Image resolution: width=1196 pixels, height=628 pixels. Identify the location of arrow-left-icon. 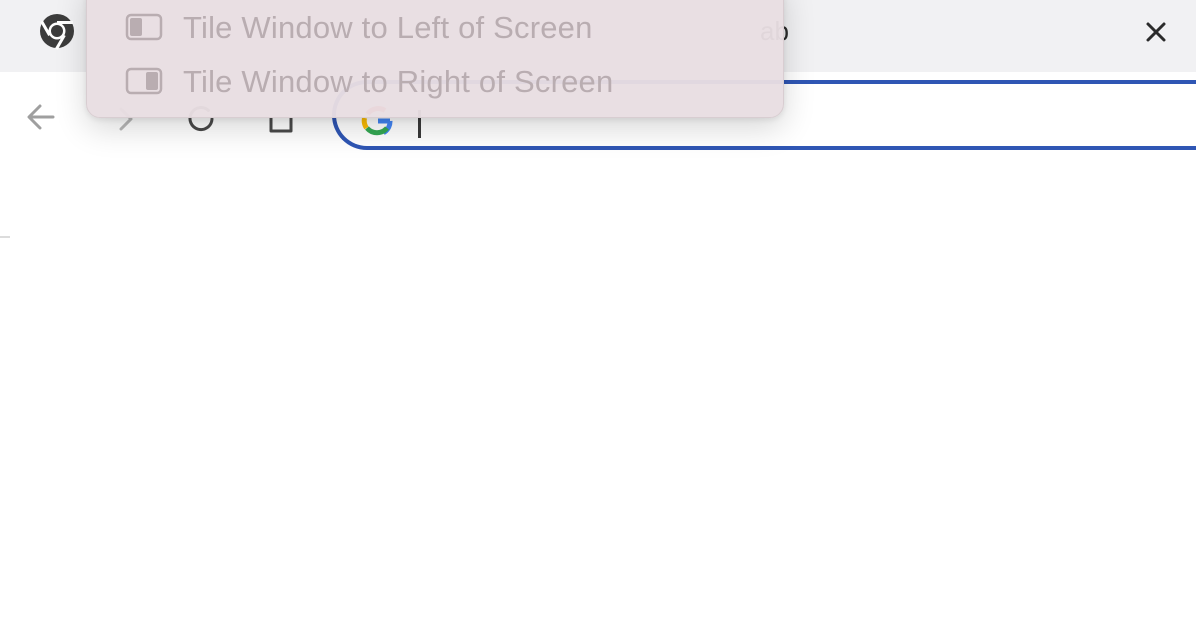
(41, 117).